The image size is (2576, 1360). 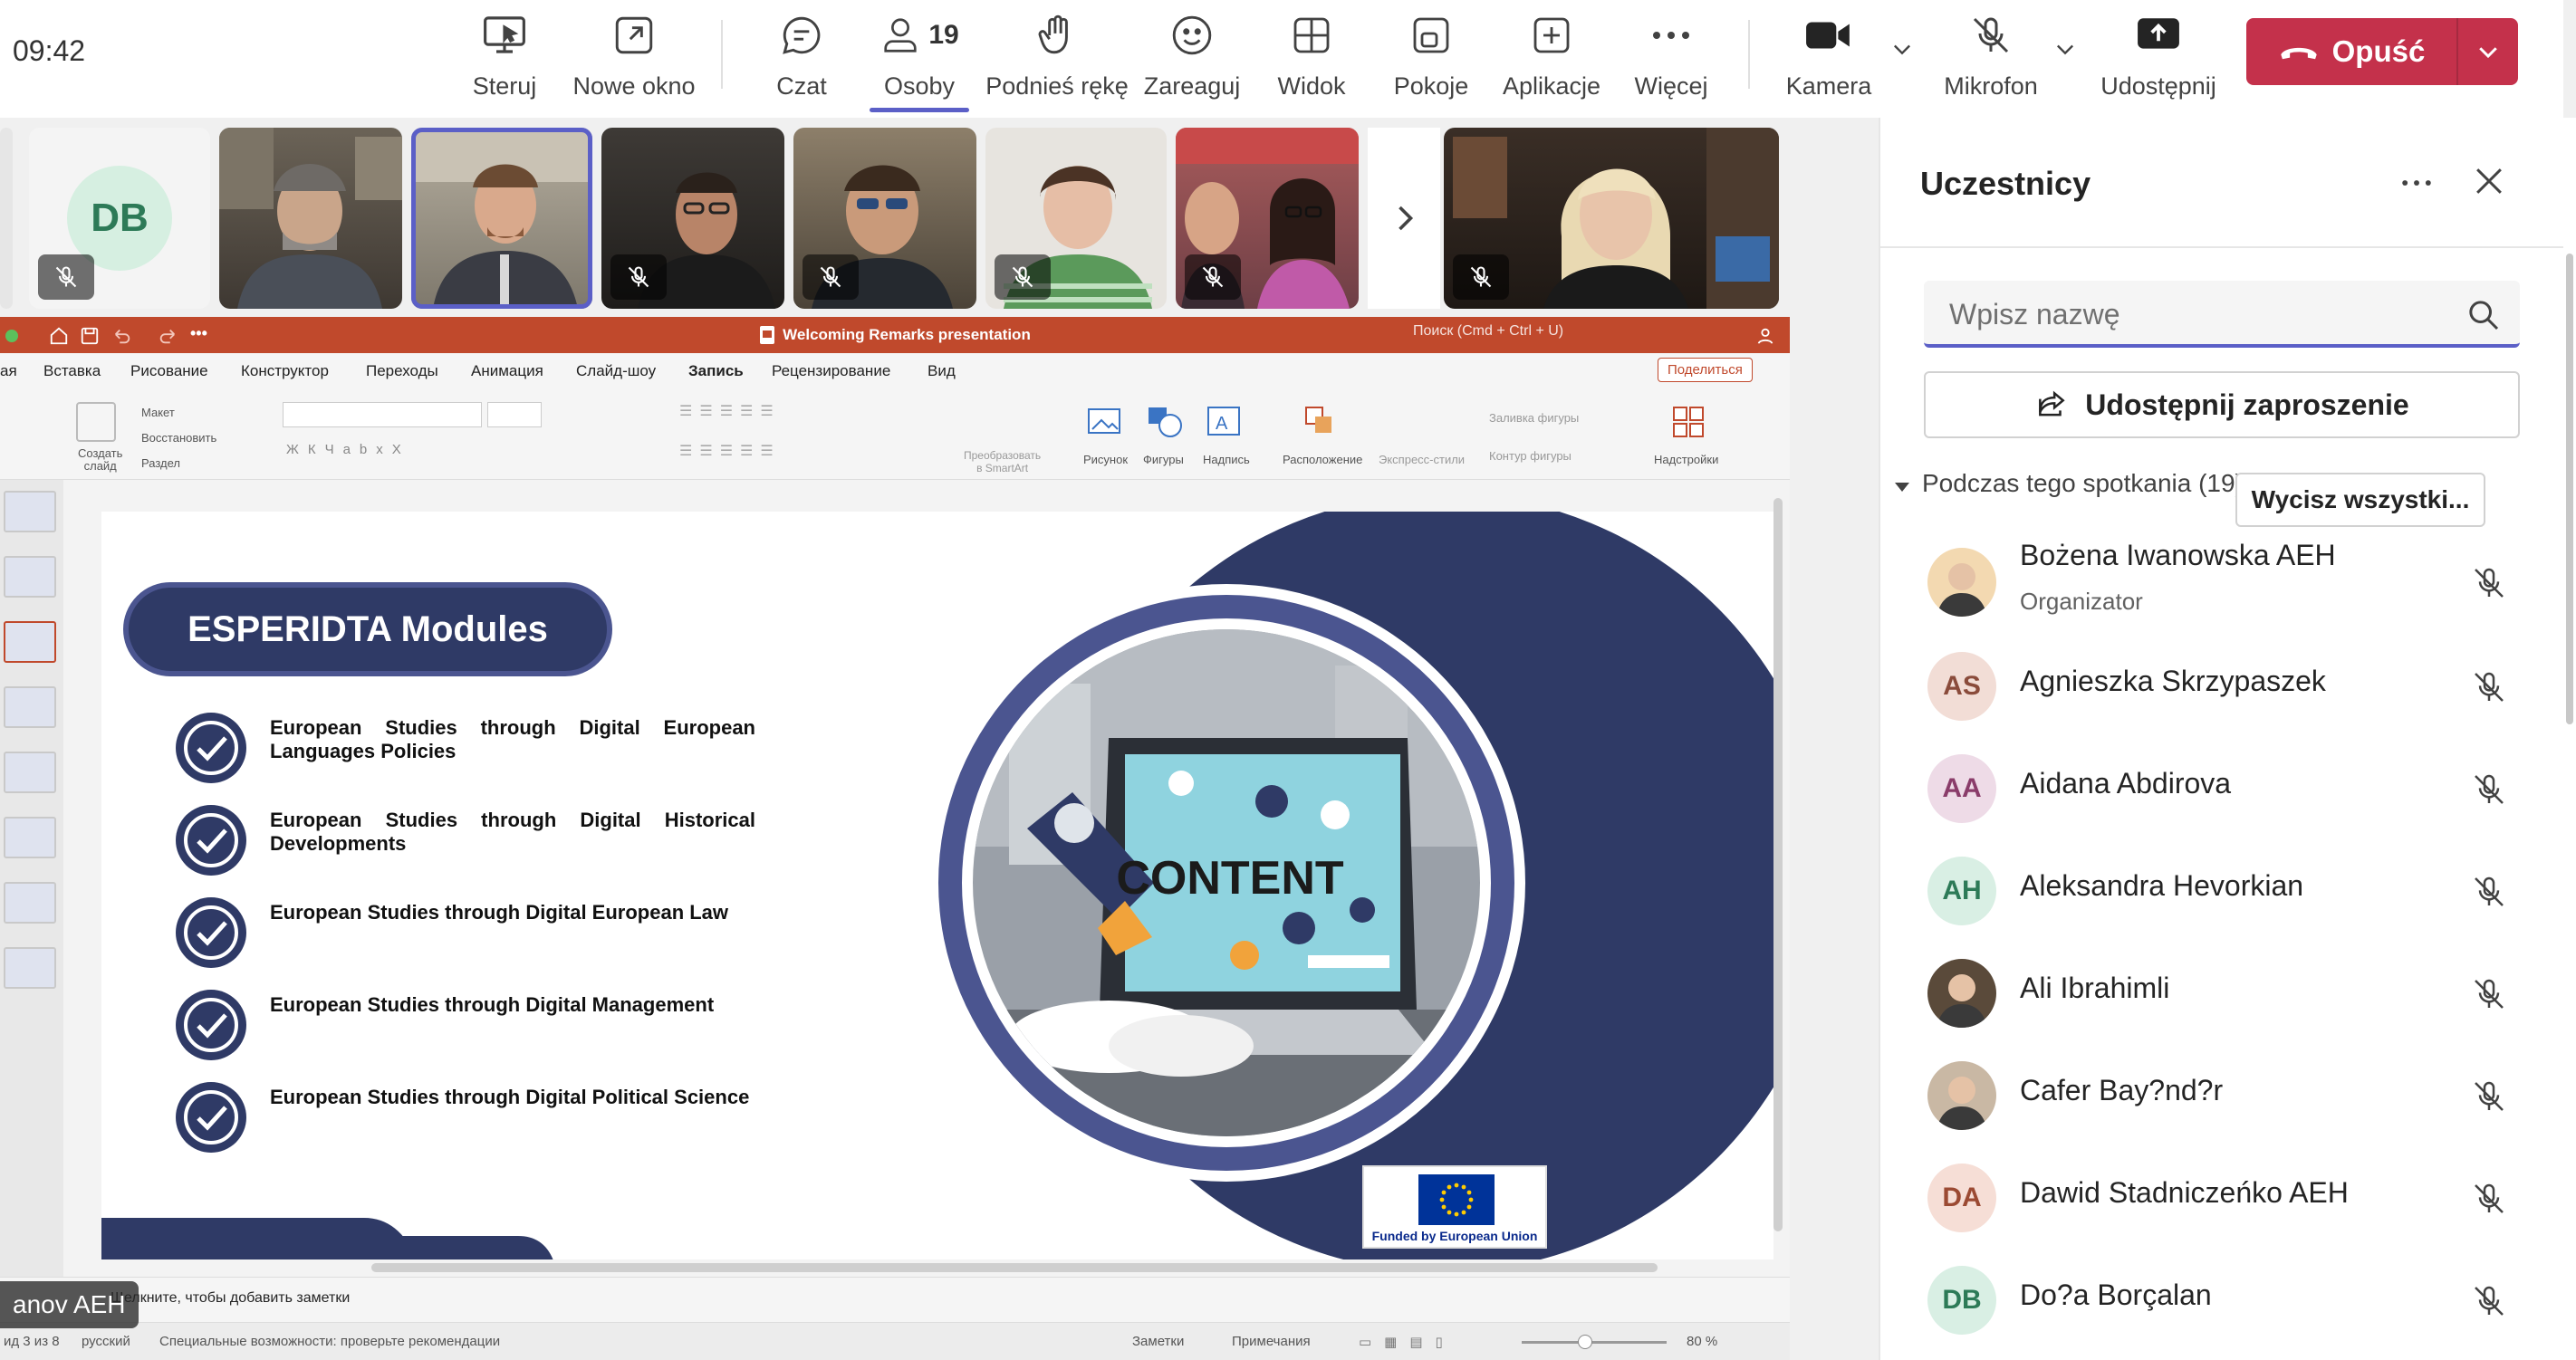 What do you see at coordinates (1431, 58) in the screenshot?
I see `rooms-button: Pokoje` at bounding box center [1431, 58].